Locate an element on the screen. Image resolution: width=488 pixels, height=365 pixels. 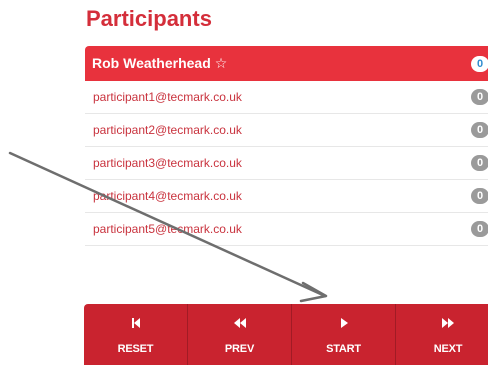
fast-forward-icon is located at coordinates (442, 323).